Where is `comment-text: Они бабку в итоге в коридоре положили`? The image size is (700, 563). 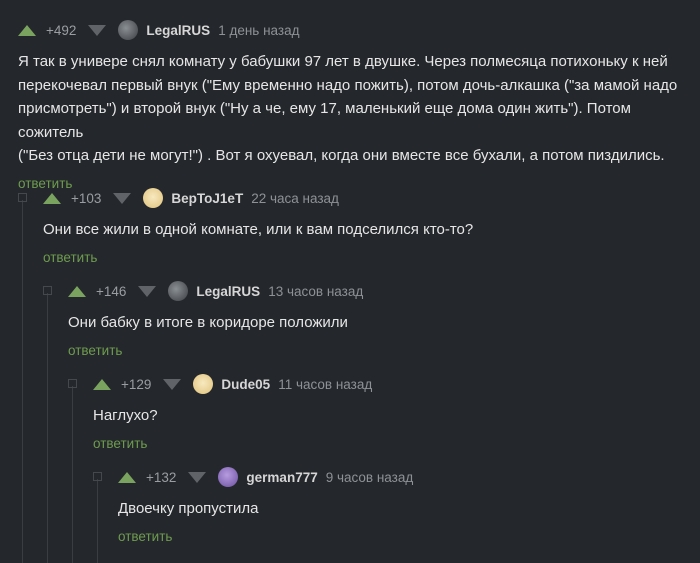
comment-text: Они бабку в итоге в коридоре положили is located at coordinates (375, 323).